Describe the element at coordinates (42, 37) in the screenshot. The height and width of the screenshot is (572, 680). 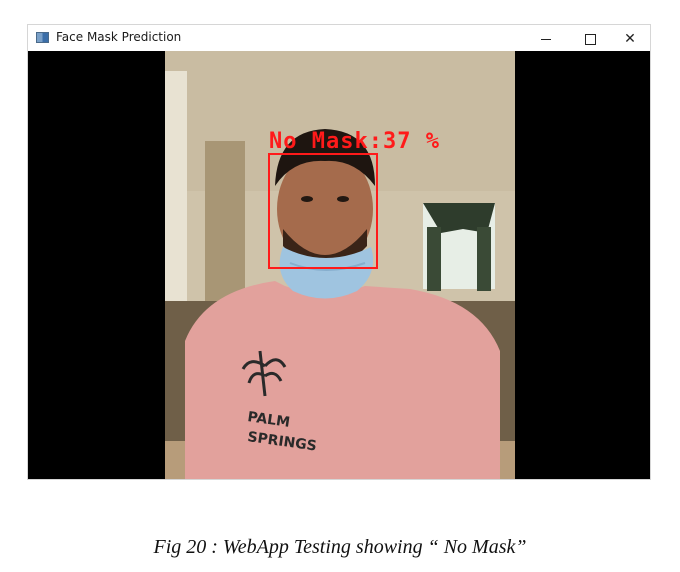
I see `app-icon` at that location.